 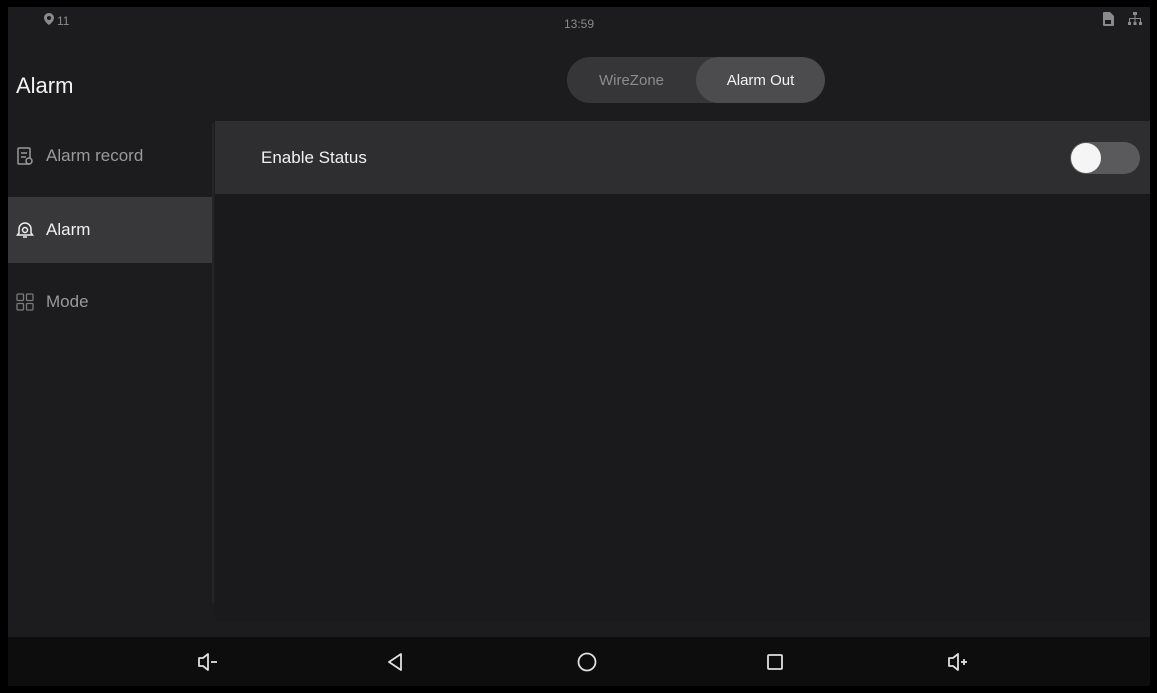 I want to click on tab-switcher: WireZone Alarm Out, so click(x=696, y=80).